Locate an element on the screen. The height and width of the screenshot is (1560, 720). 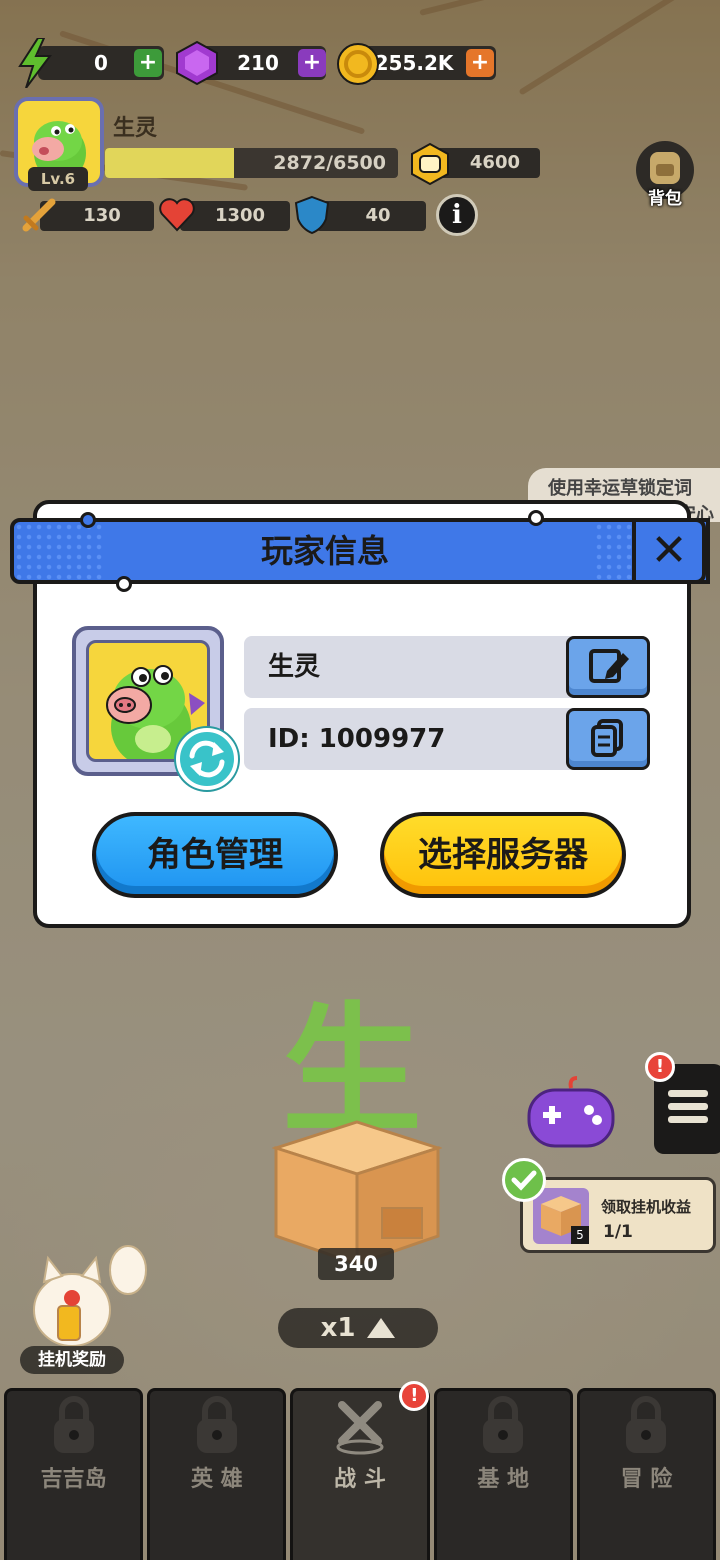
nav-label: 吉吉岛 is located at coordinates (73, 1479).